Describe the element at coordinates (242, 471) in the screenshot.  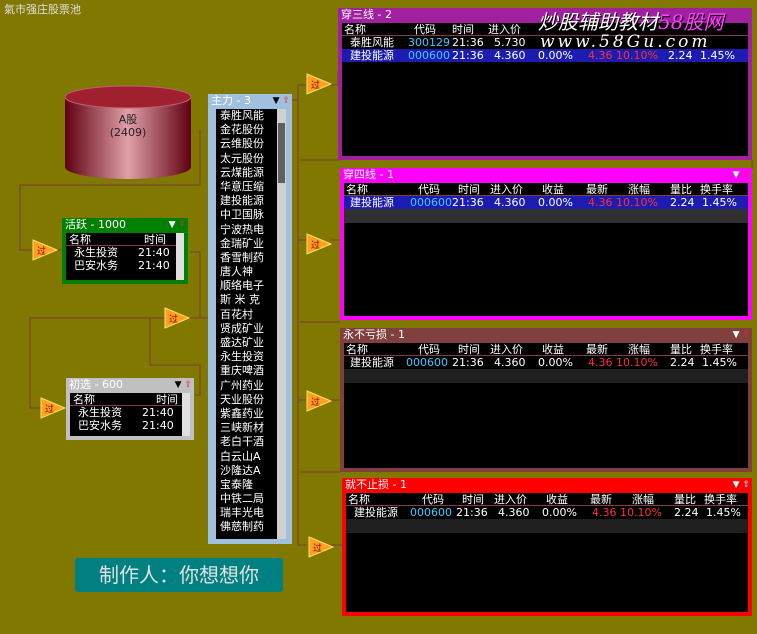
I see `list-item: 沙隆达A` at that location.